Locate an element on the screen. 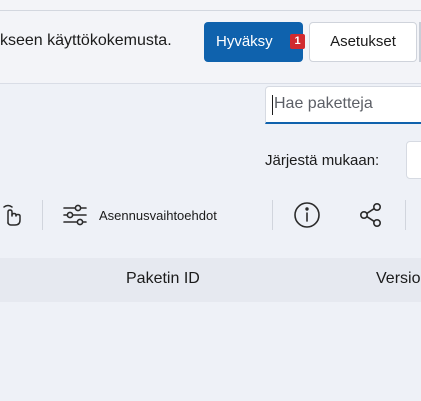 This screenshot has width=421, height=401. touch-hand-icon is located at coordinates (13, 215).